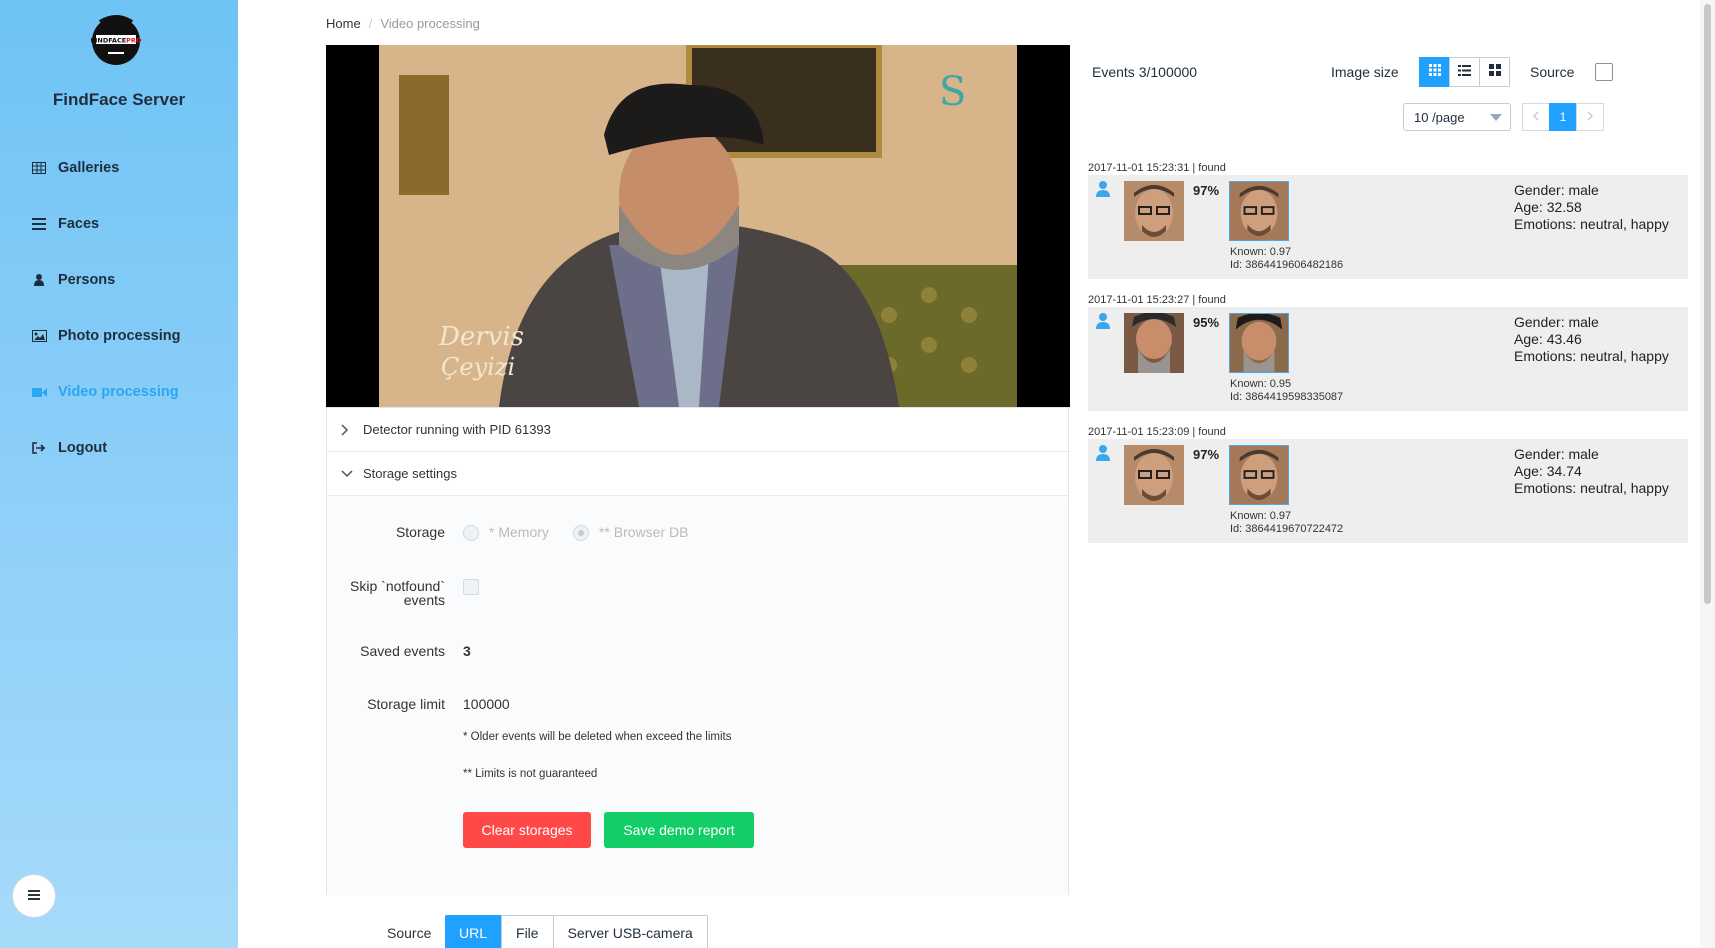  What do you see at coordinates (424, 600) in the screenshot?
I see `skip-notfound-label-line2: events` at bounding box center [424, 600].